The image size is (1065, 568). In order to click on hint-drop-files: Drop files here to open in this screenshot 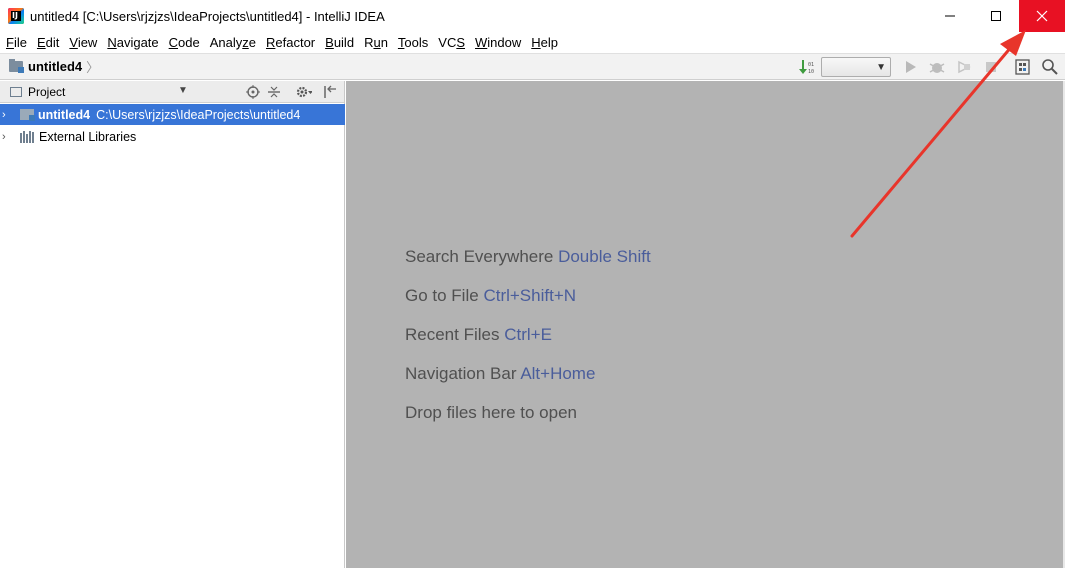, I will do `click(491, 413)`.